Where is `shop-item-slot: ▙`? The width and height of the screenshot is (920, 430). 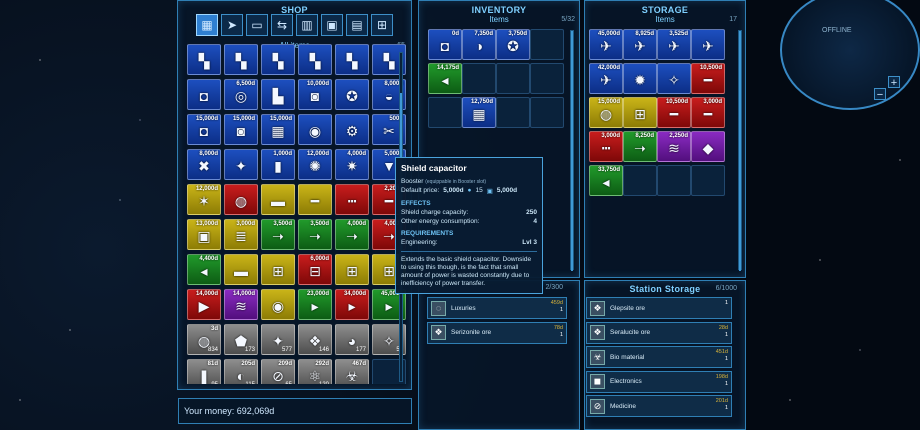 shop-item-slot: ▙ is located at coordinates (278, 94).